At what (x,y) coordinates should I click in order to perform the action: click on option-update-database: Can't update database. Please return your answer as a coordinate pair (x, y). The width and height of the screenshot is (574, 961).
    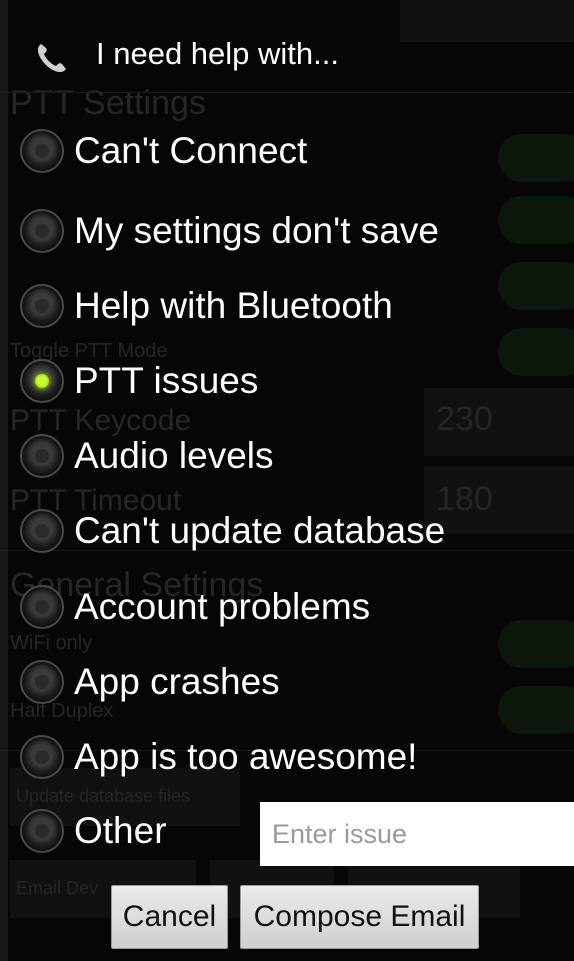
    Looking at the image, I should click on (290, 535).